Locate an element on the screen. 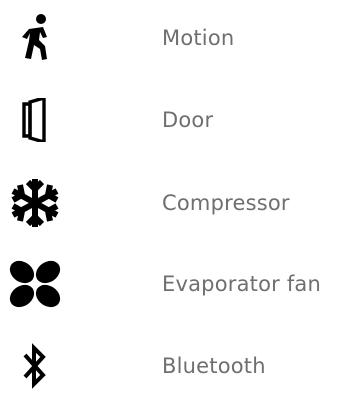 The width and height of the screenshot is (358, 409). legend-item-compressor: Compressor is located at coordinates (179, 203).